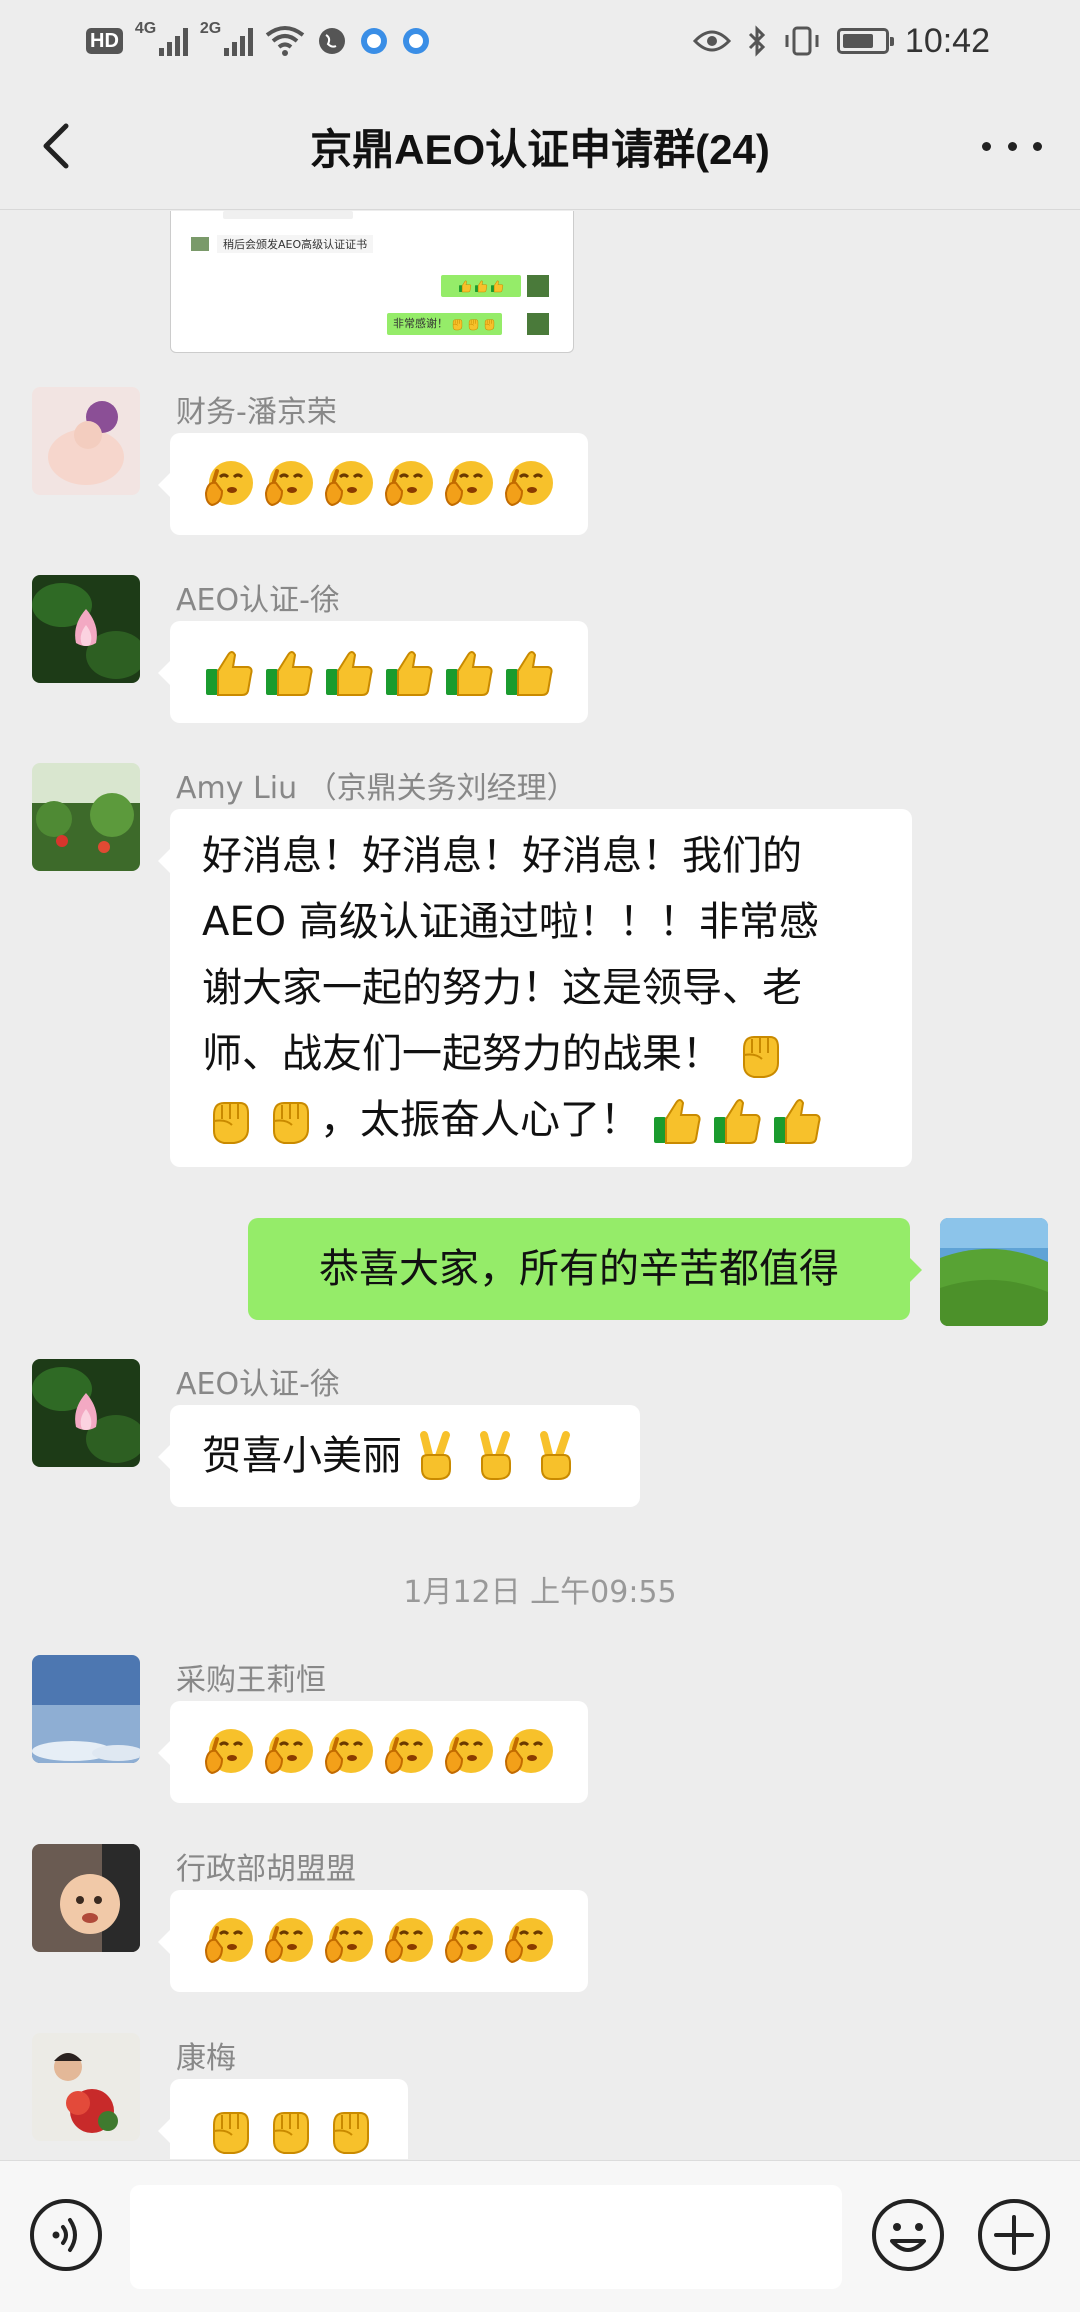  What do you see at coordinates (502, 856) in the screenshot?
I see `message-text-line: 好消息！好消息！好消息！我们的` at bounding box center [502, 856].